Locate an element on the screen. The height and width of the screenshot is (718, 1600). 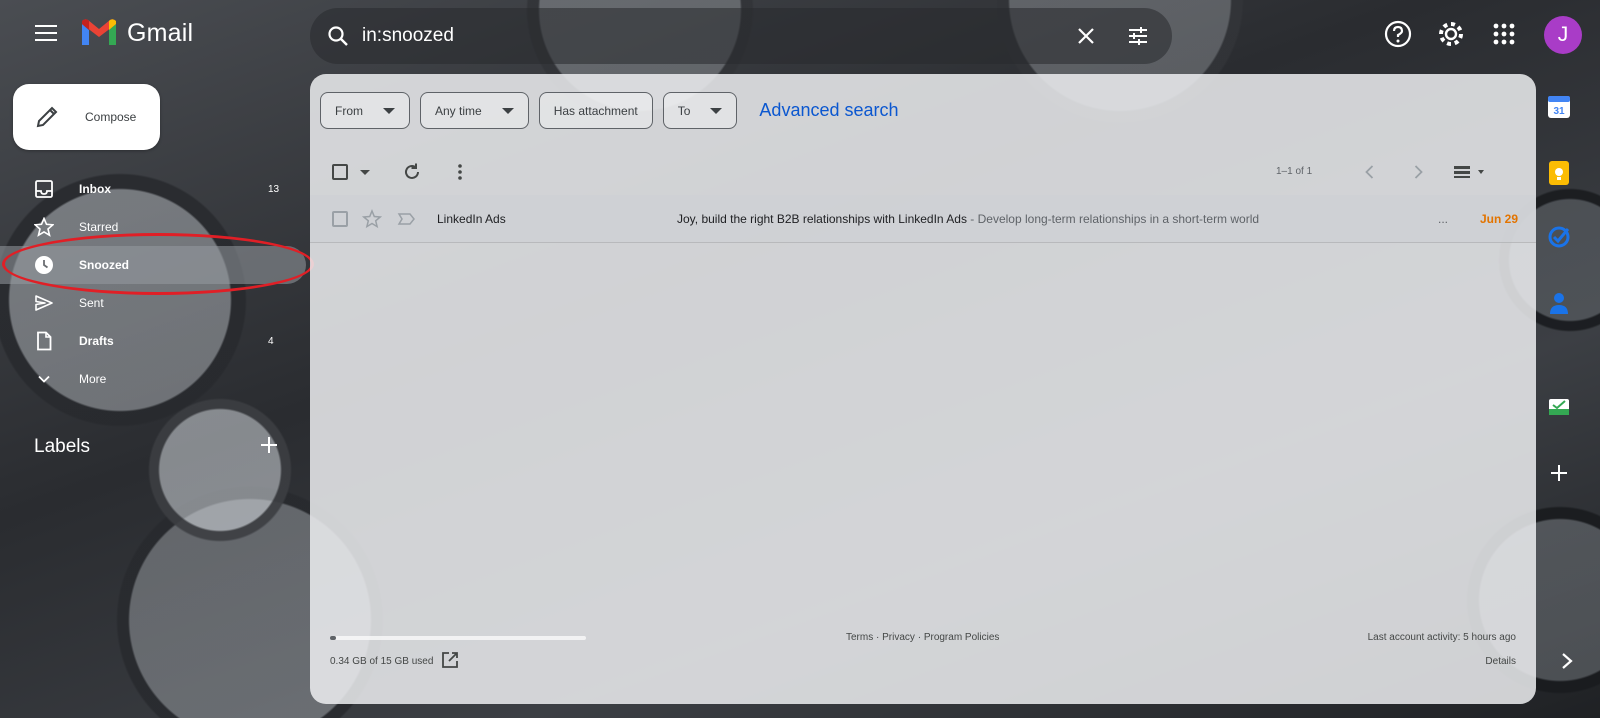
storage-meter is located at coordinates (458, 638).